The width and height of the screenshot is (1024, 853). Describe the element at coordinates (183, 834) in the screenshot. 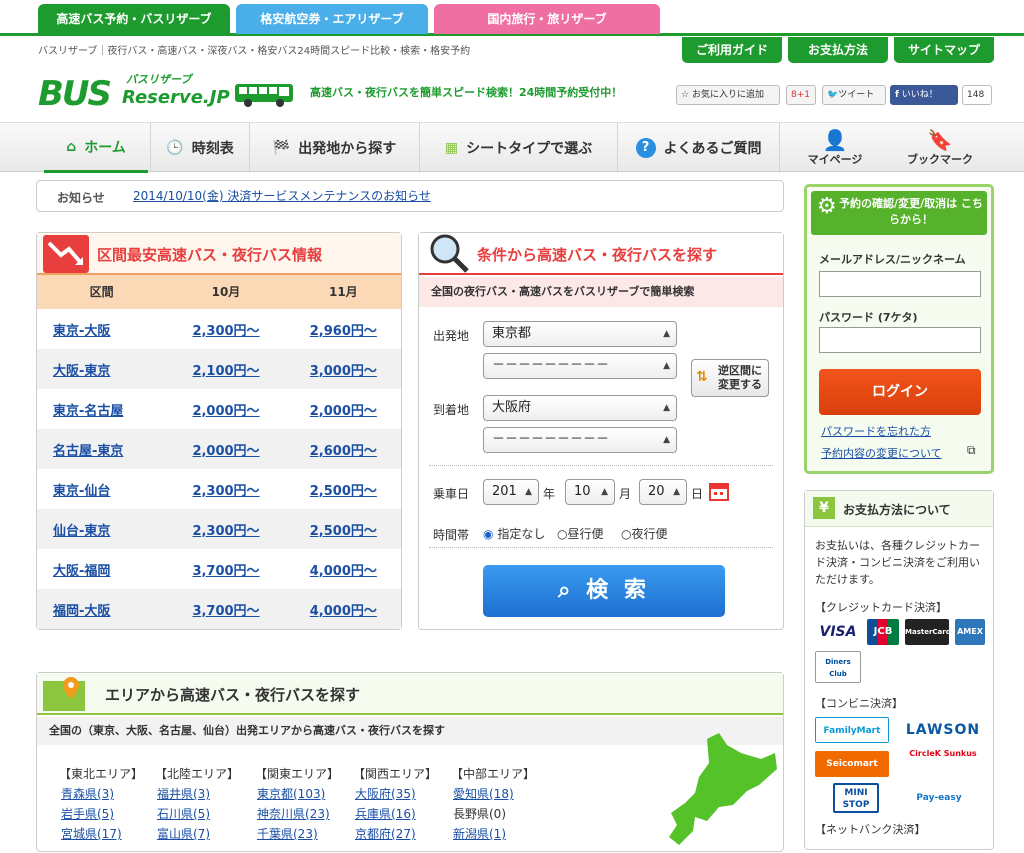

I see `prefecture-link: 富山県(7)` at that location.